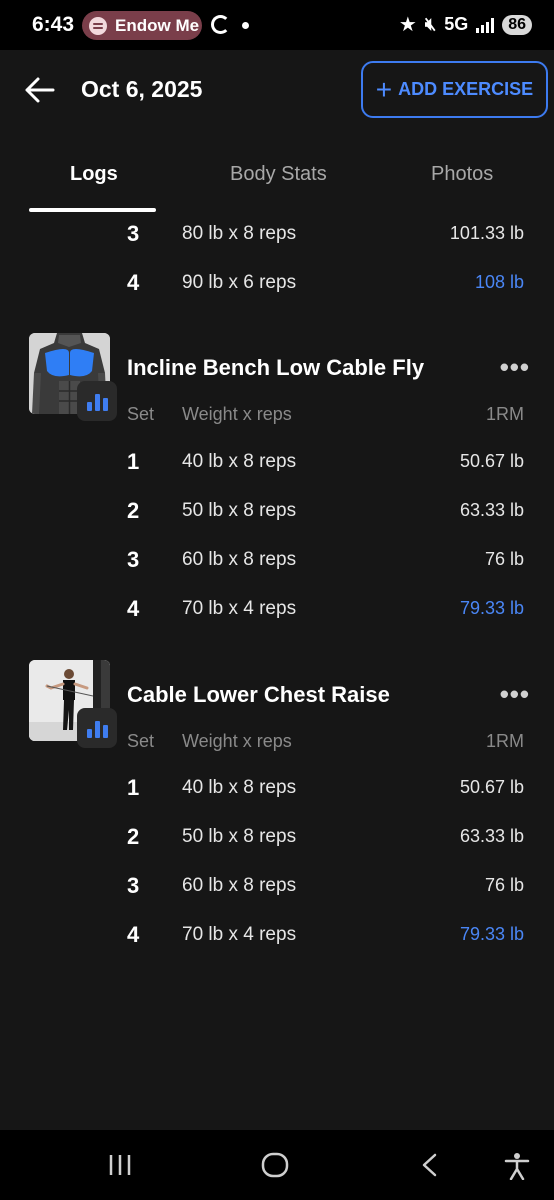 This screenshot has width=554, height=1200. What do you see at coordinates (430, 1165) in the screenshot?
I see `back-icon` at bounding box center [430, 1165].